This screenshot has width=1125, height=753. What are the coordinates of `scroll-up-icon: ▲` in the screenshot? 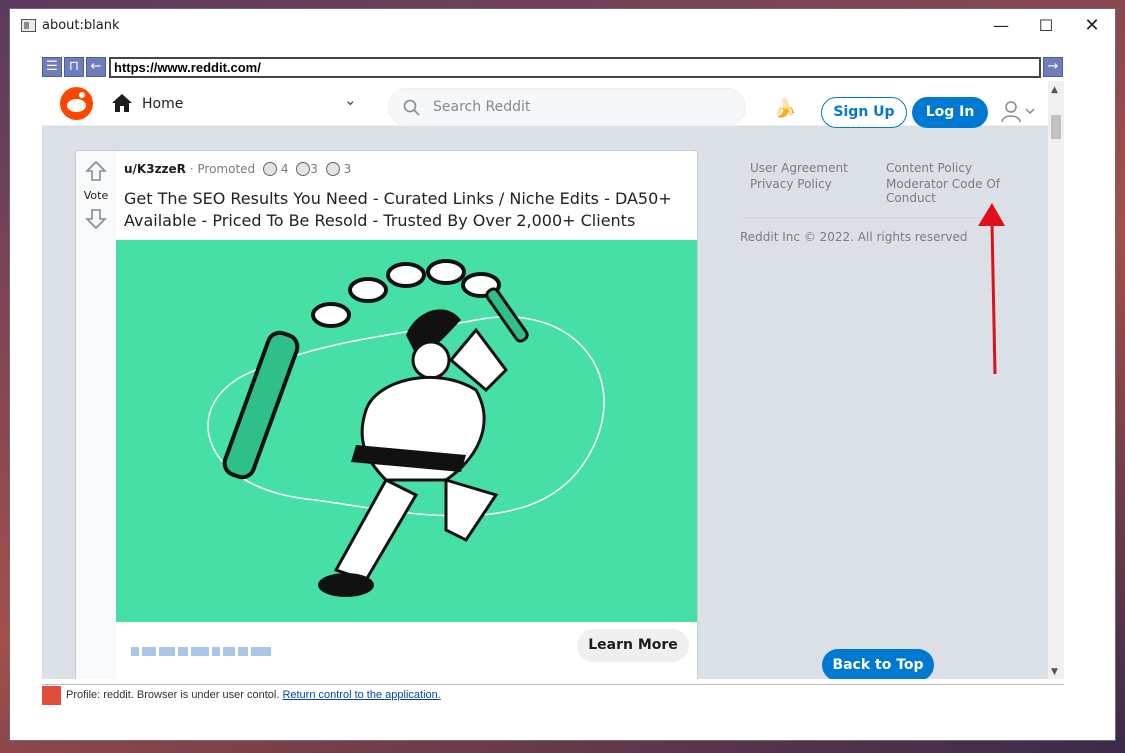 It's located at (1054, 90).